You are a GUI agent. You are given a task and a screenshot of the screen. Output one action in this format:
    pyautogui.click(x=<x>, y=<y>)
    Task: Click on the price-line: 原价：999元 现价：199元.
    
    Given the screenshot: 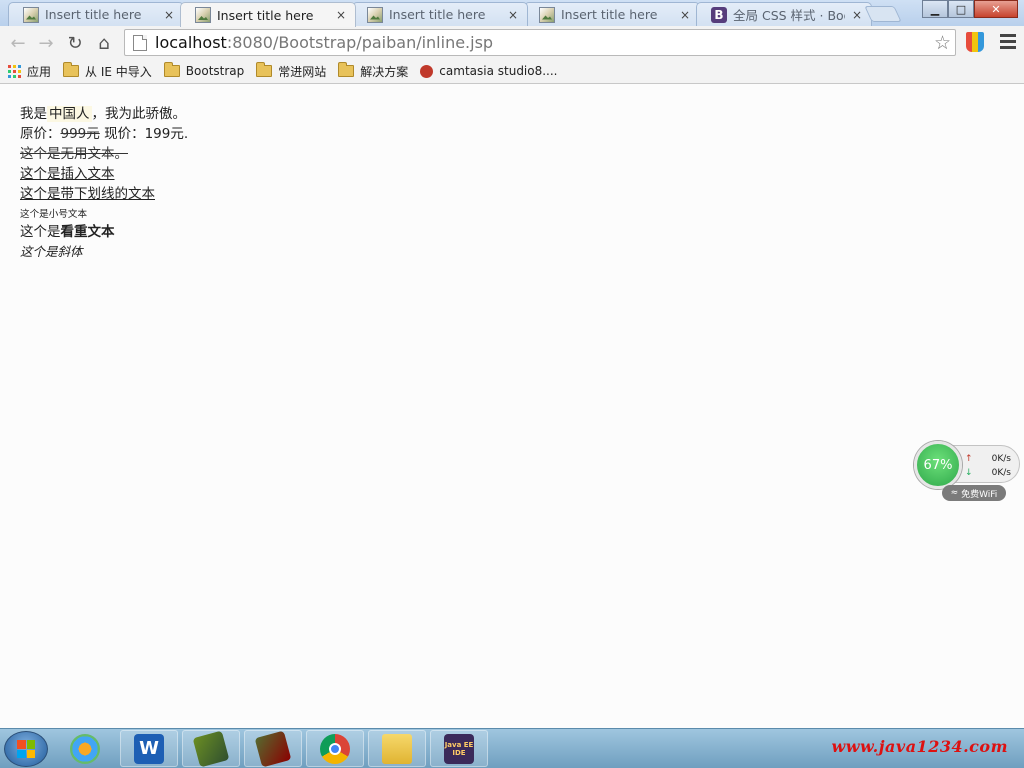 What is the action you would take?
    pyautogui.click(x=104, y=134)
    